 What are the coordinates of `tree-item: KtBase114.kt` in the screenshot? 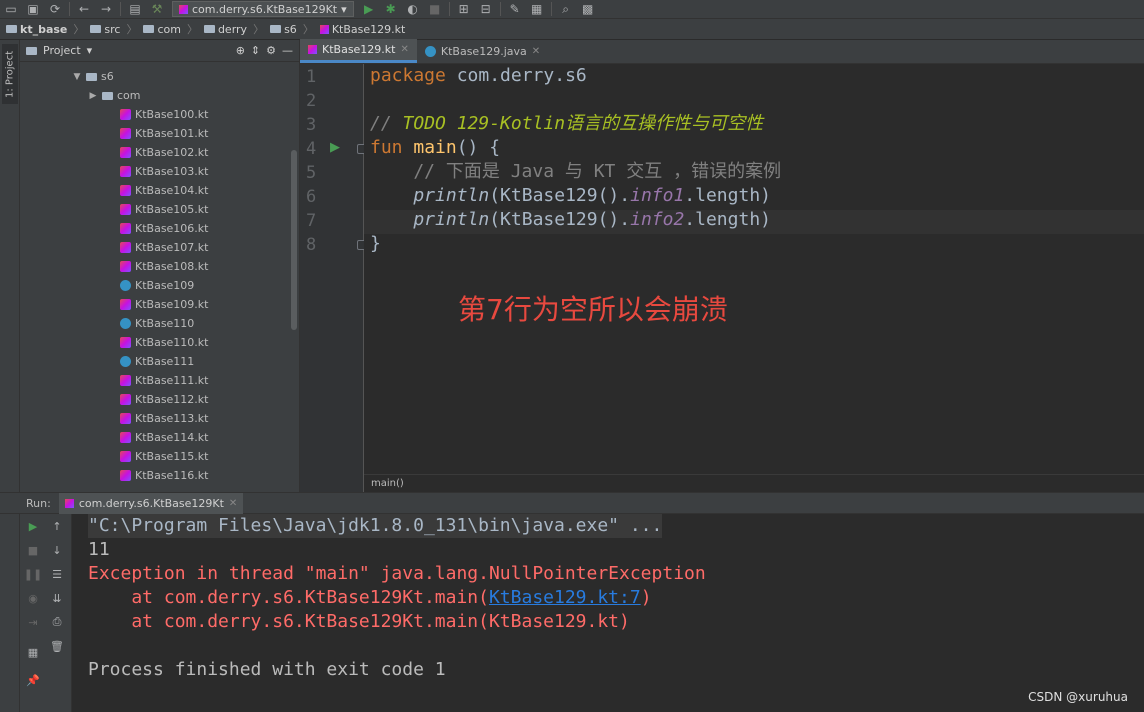 It's located at (159, 437).